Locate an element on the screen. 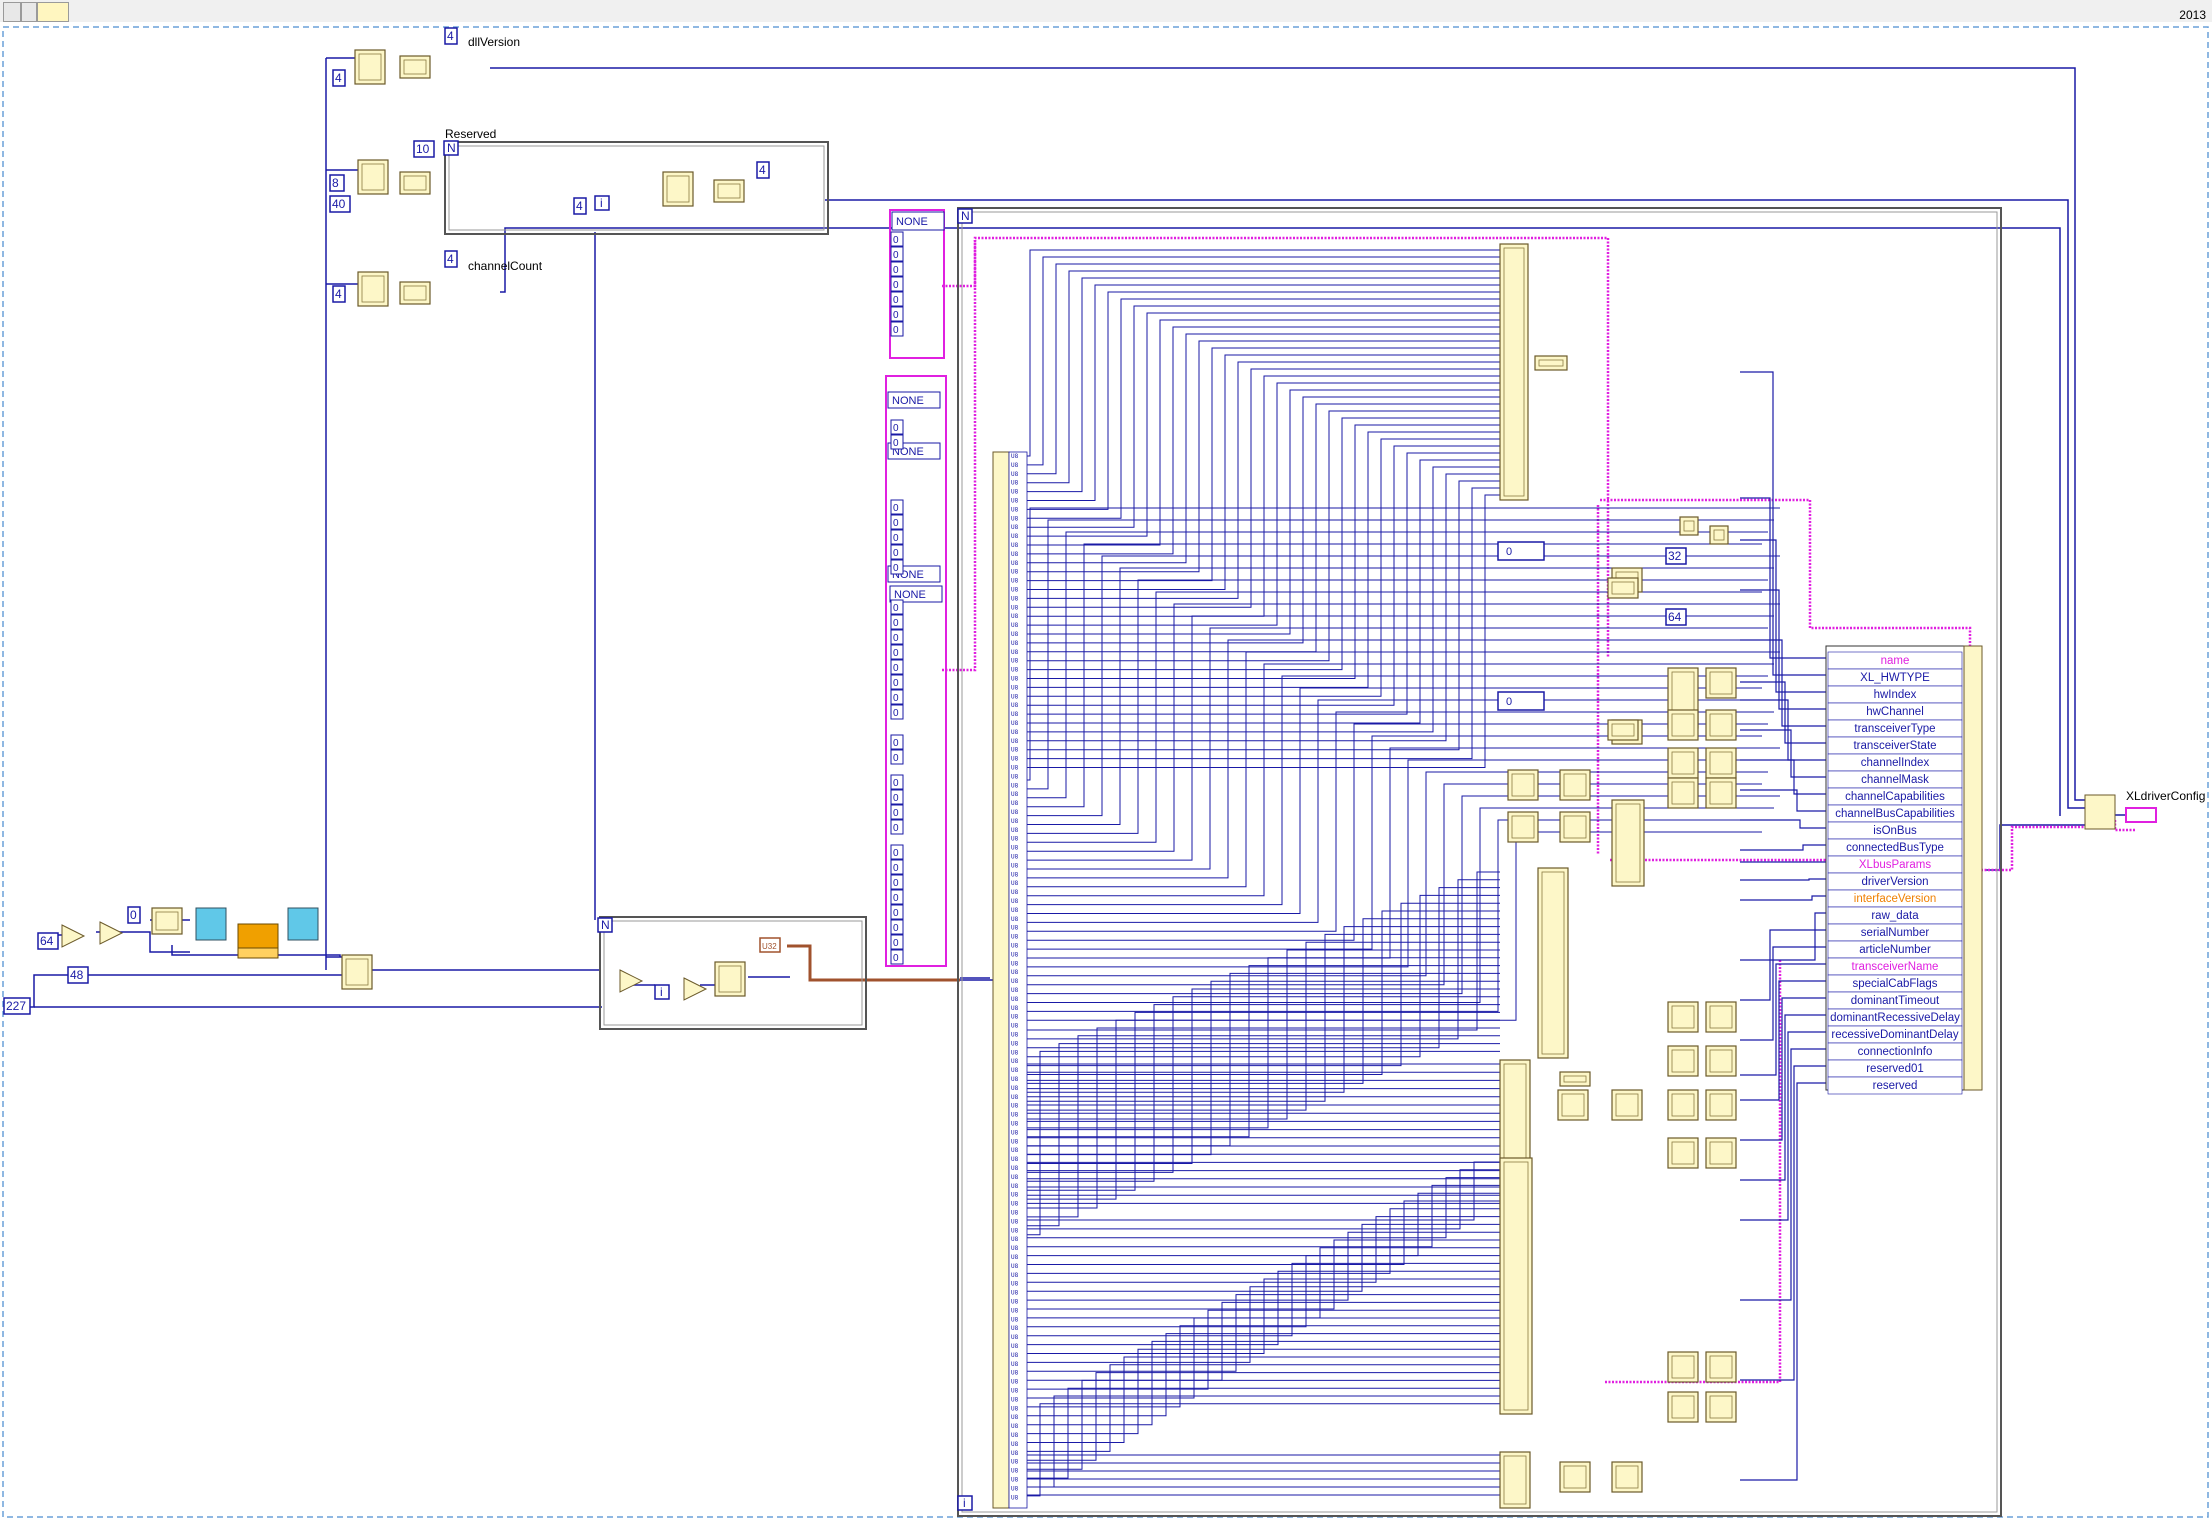 Image resolution: width=2212 pixels, height=1522 pixels. cluster-field-transceiverName: transceiverName is located at coordinates (1895, 966).